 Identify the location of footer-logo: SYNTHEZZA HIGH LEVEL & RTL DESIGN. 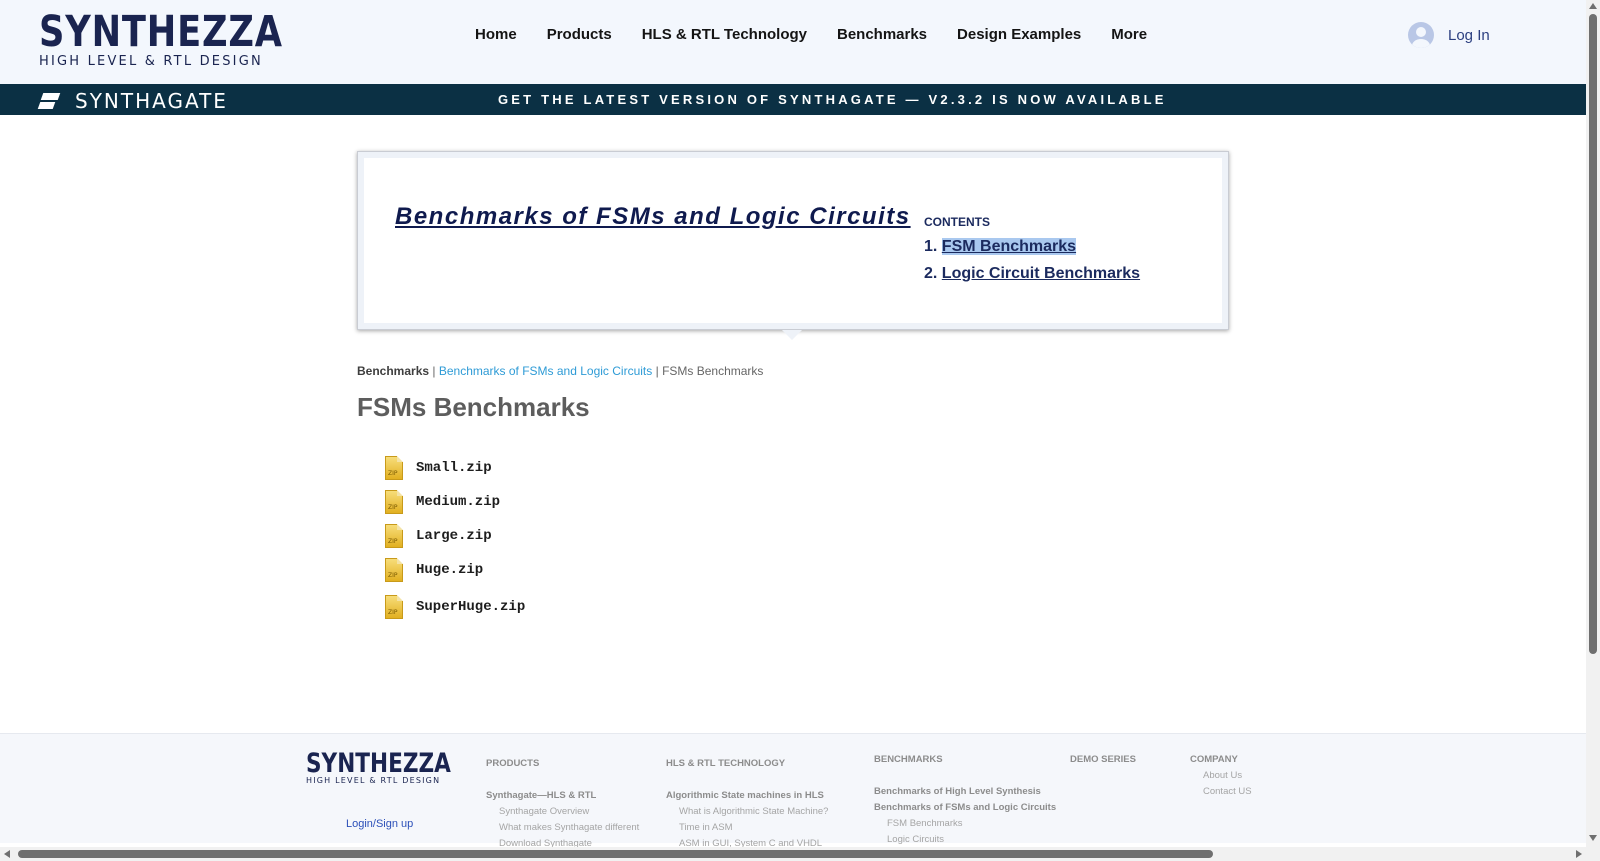
(396, 766).